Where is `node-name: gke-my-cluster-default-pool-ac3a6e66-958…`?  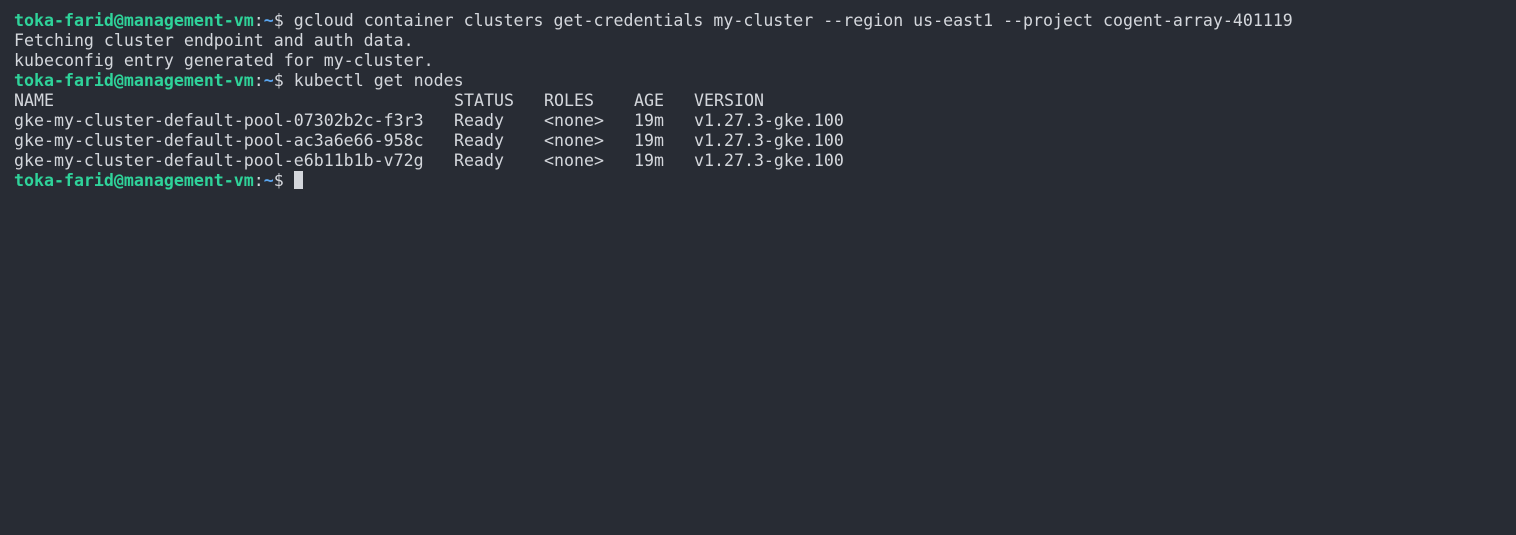 node-name: gke-my-cluster-default-pool-ac3a6e66-958… is located at coordinates (219, 140).